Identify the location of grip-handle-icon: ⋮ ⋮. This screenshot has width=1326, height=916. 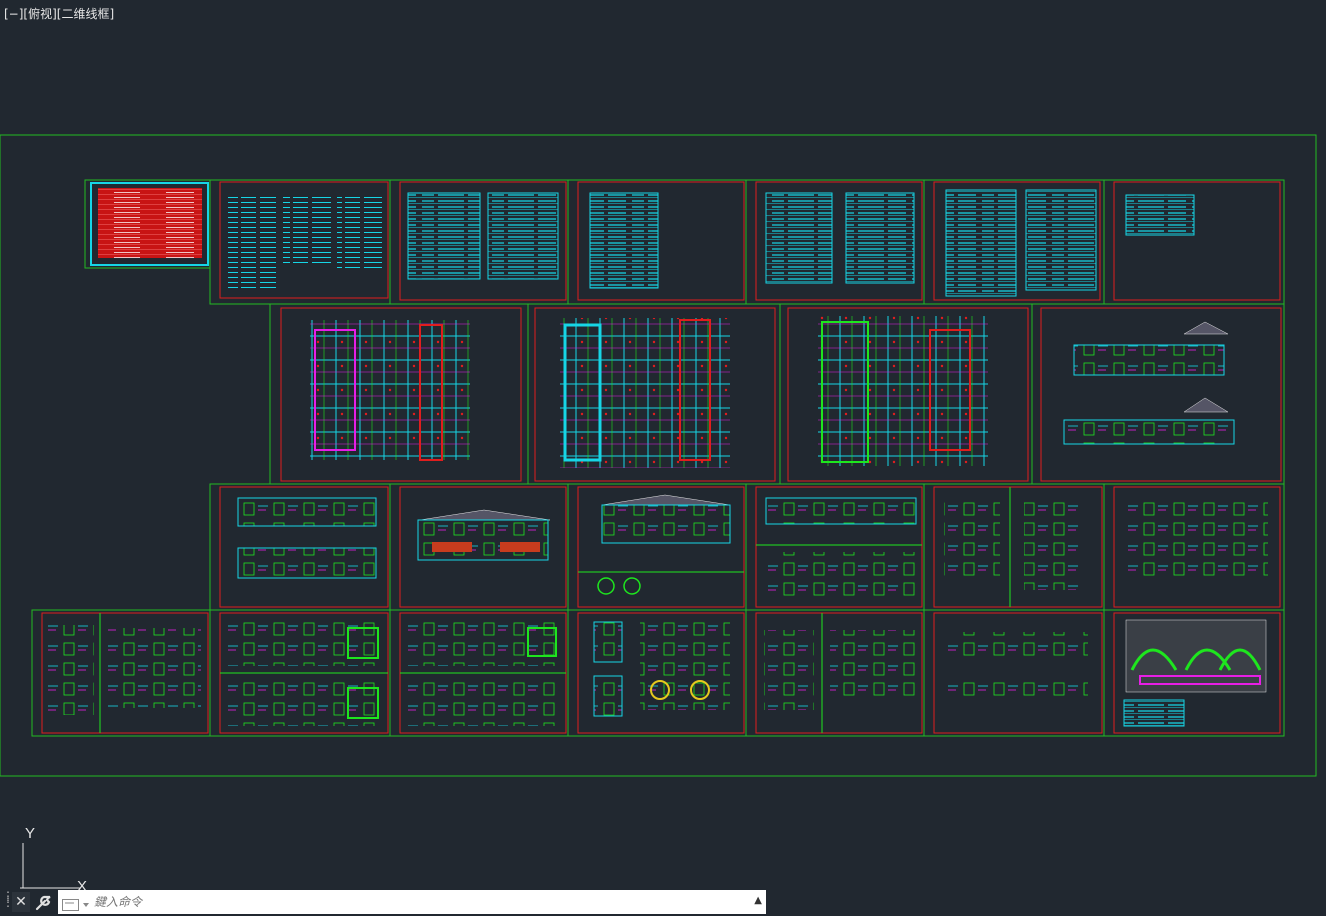
(8, 900).